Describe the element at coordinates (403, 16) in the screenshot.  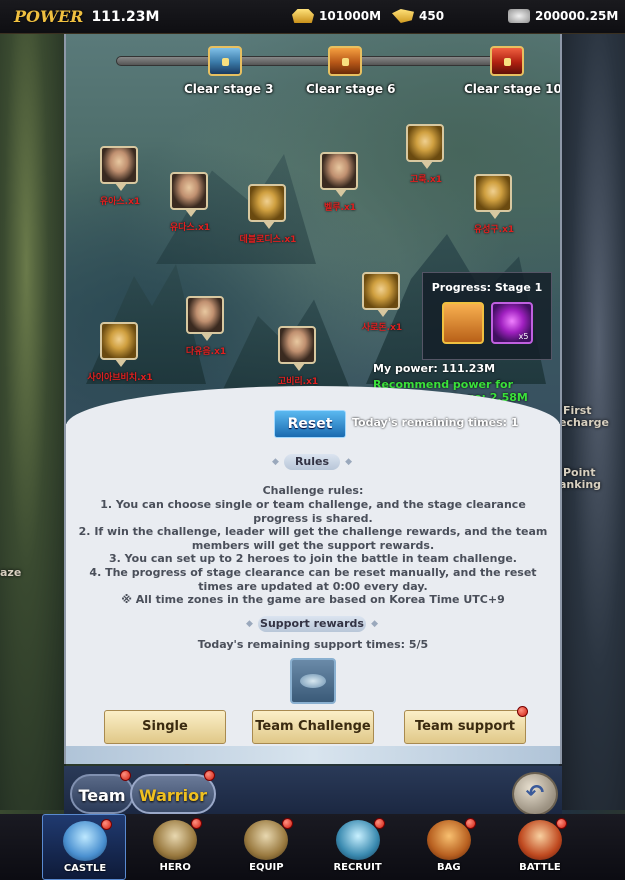
I see `ingot-icon` at that location.